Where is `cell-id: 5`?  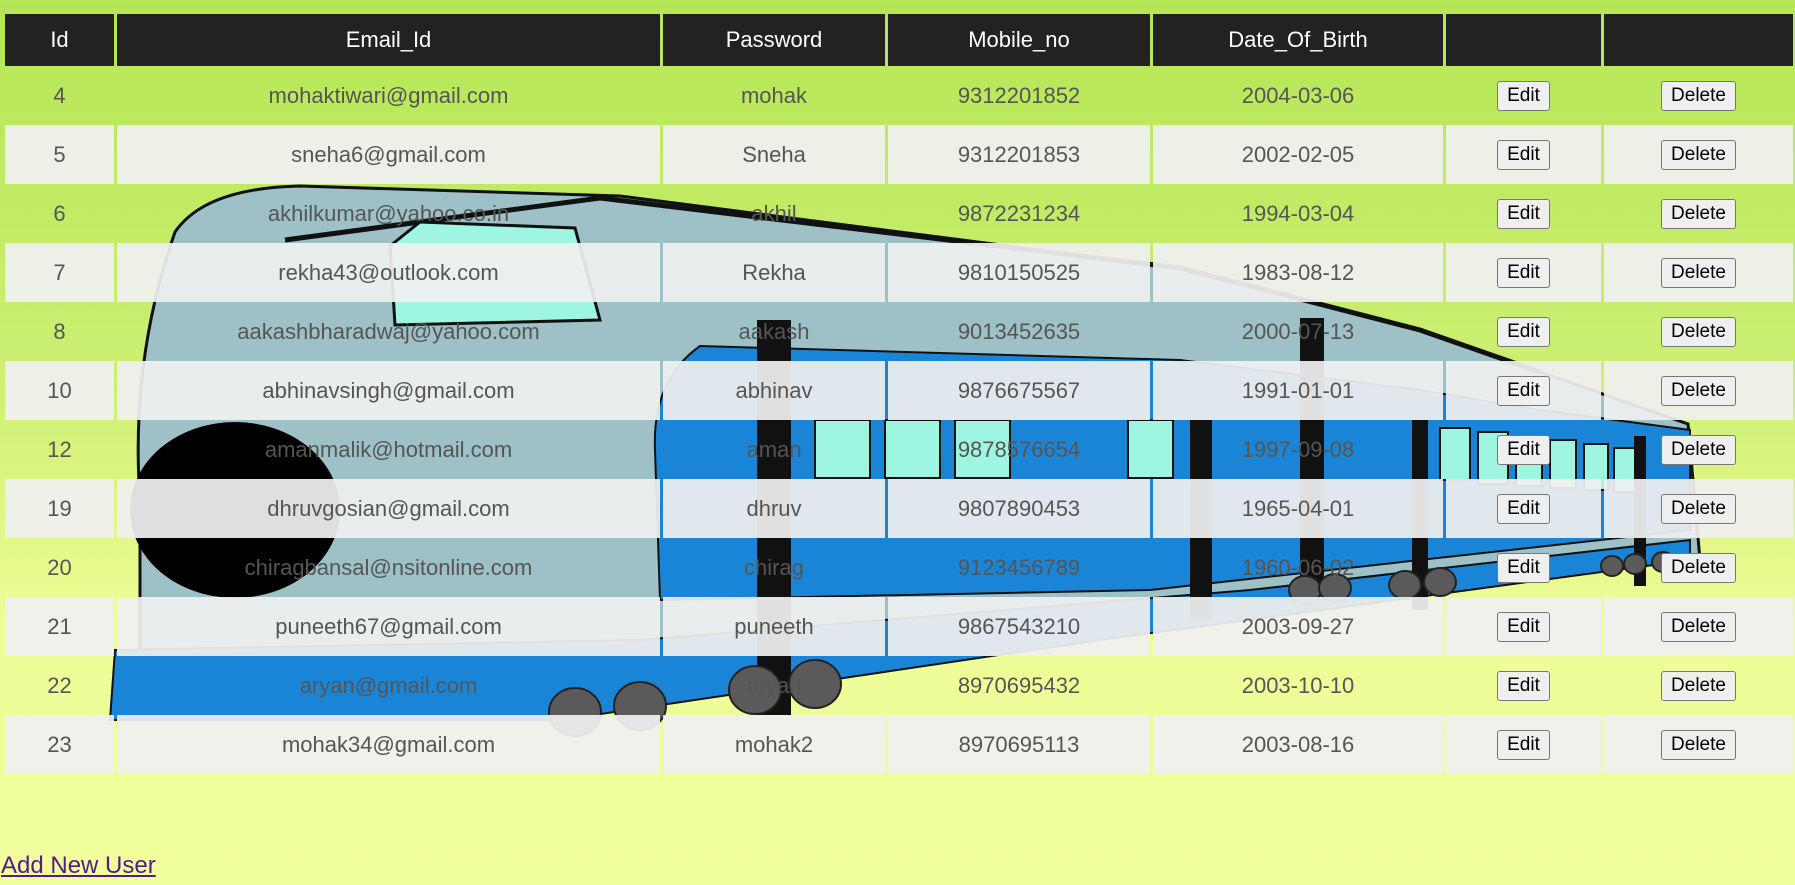 cell-id: 5 is located at coordinates (59, 154).